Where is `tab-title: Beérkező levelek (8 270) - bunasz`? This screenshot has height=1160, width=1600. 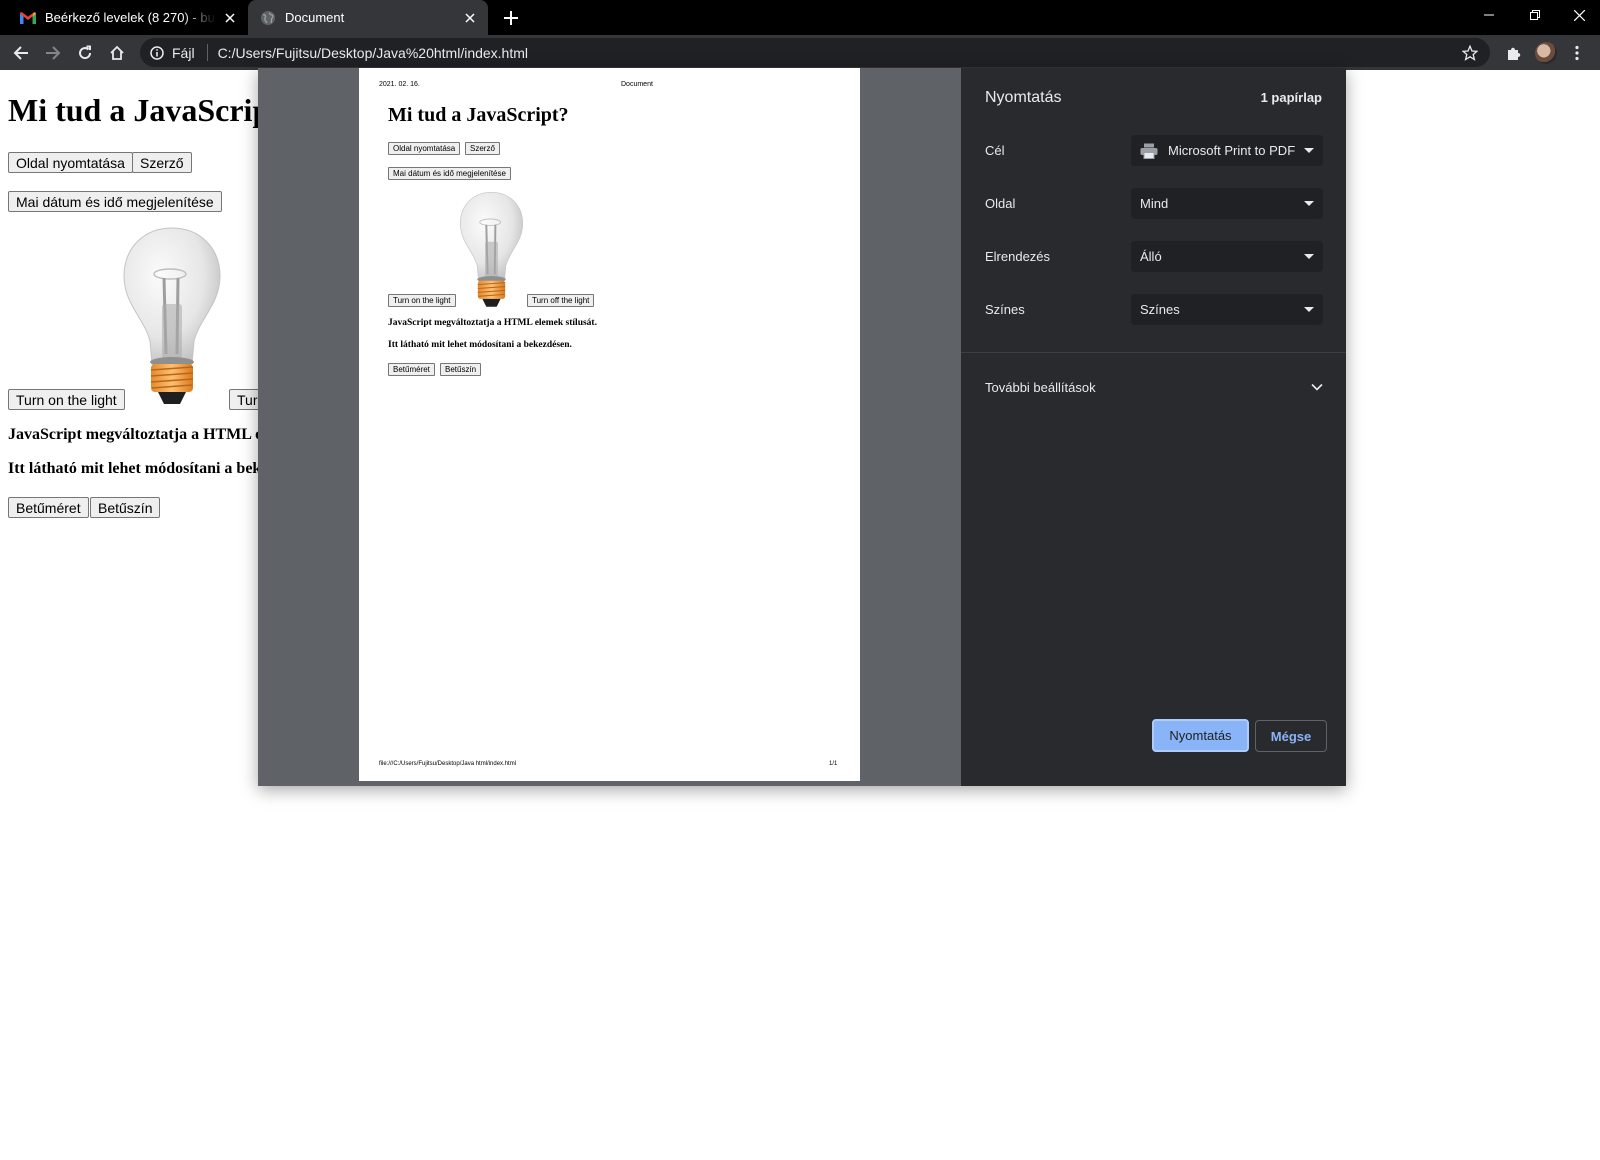 tab-title: Beérkező levelek (8 270) - bunasz is located at coordinates (130, 17).